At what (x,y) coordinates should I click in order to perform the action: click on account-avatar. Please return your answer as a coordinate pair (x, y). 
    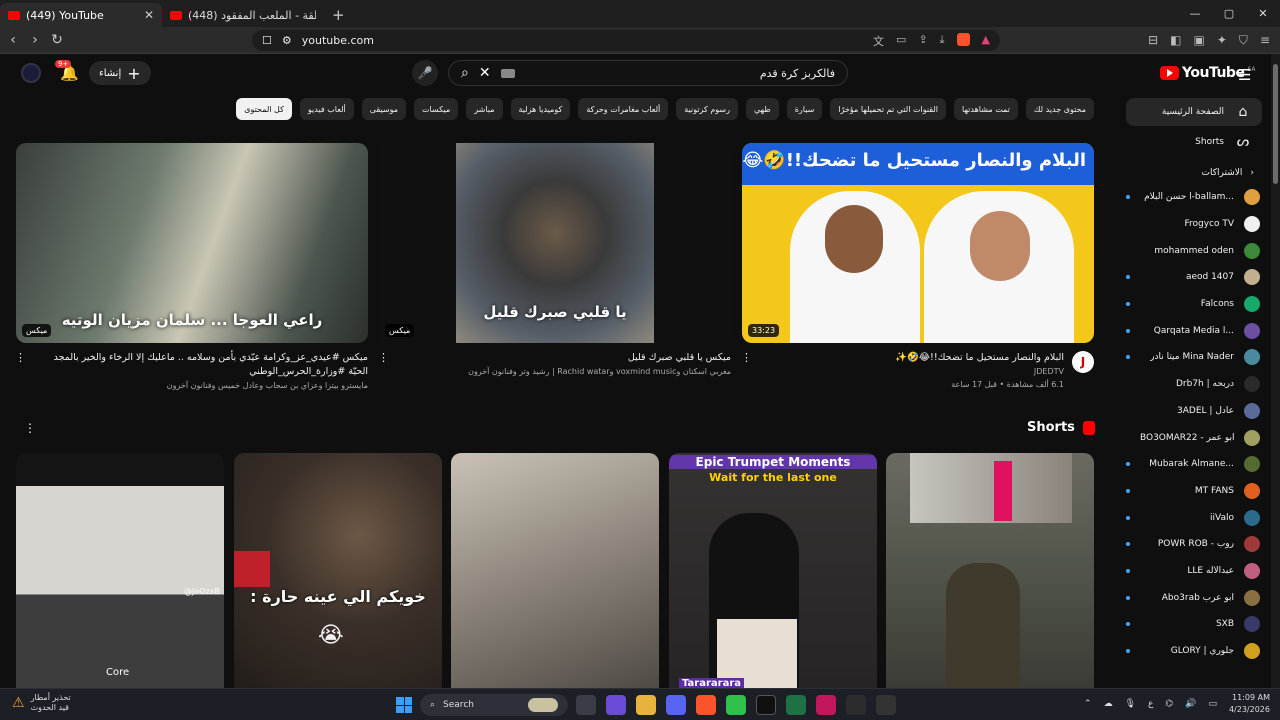
    Looking at the image, I should click on (31, 73).